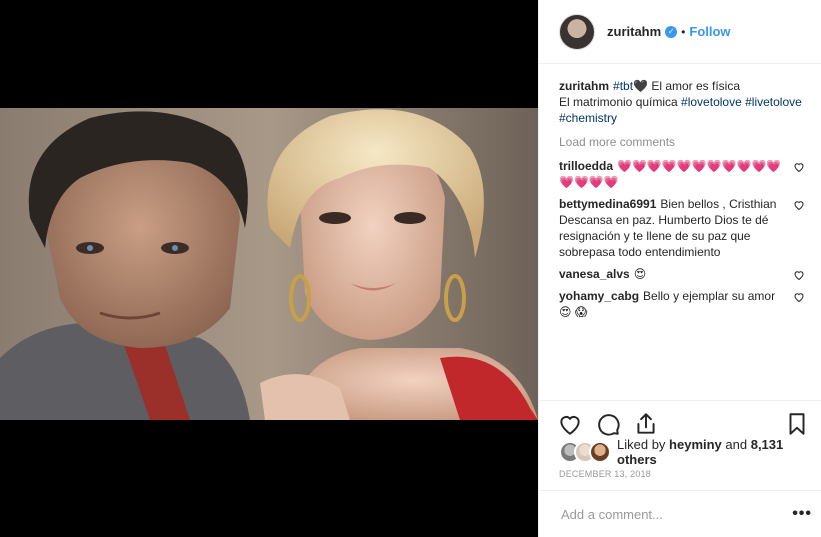  Describe the element at coordinates (570, 424) in the screenshot. I see `like-heart-icon` at that location.